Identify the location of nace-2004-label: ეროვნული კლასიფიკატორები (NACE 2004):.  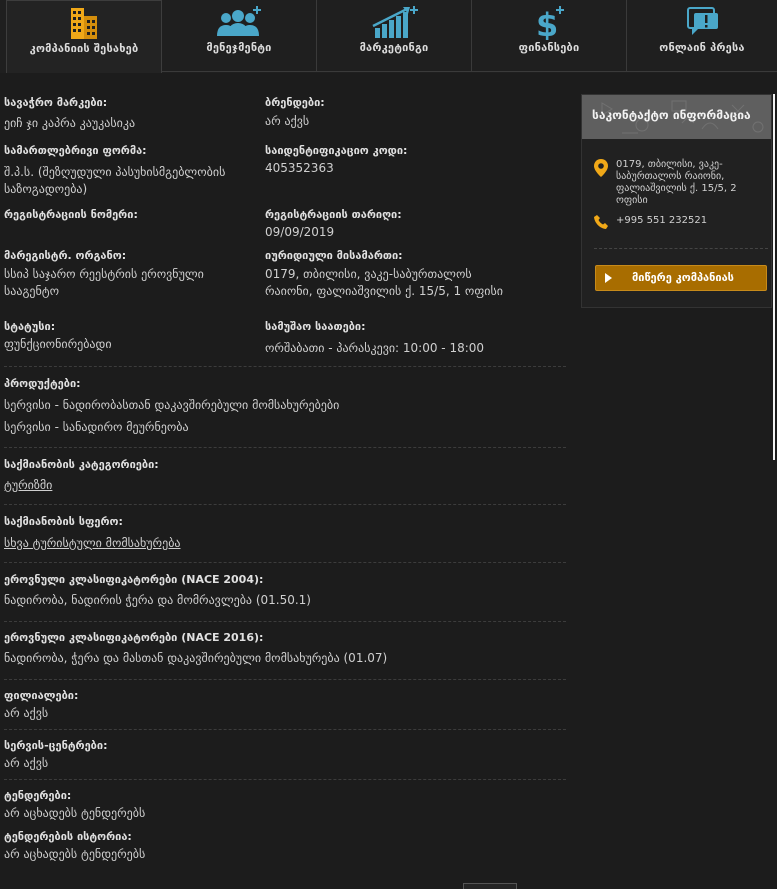
(134, 579).